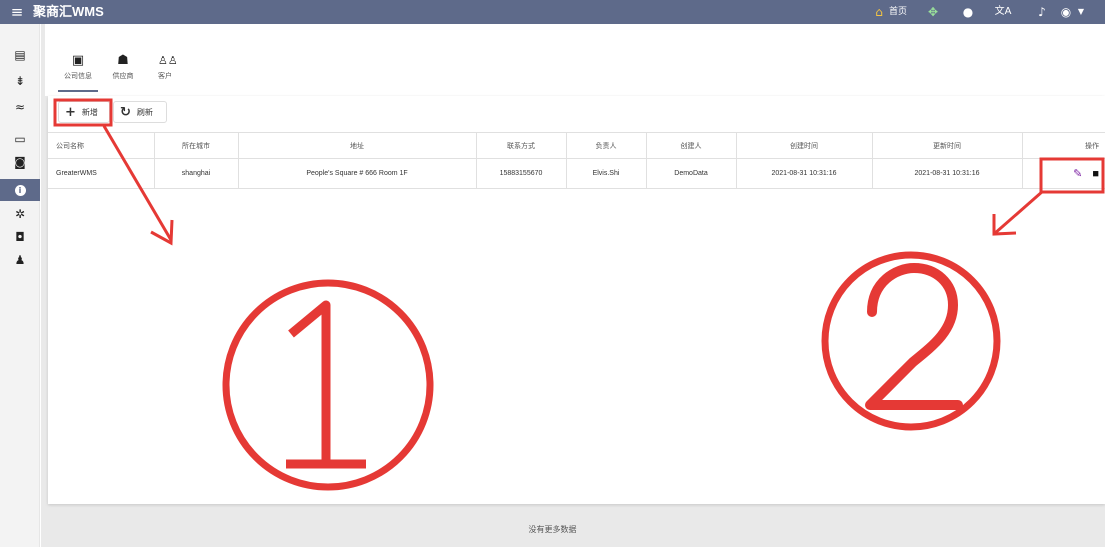  What do you see at coordinates (1072, 175) in the screenshot?
I see `highlight-box-actions` at bounding box center [1072, 175].